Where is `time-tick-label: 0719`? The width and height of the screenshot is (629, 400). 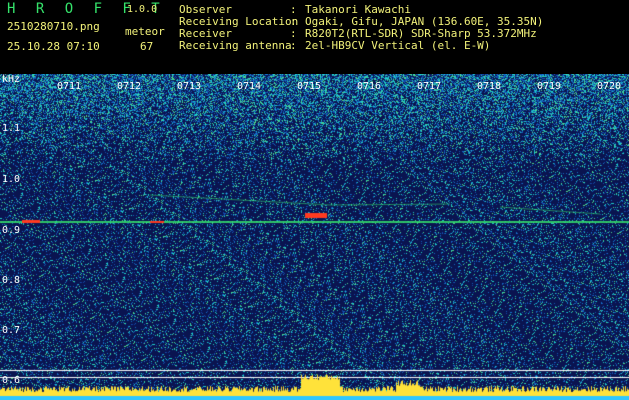
time-tick-label: 0719 is located at coordinates (549, 86).